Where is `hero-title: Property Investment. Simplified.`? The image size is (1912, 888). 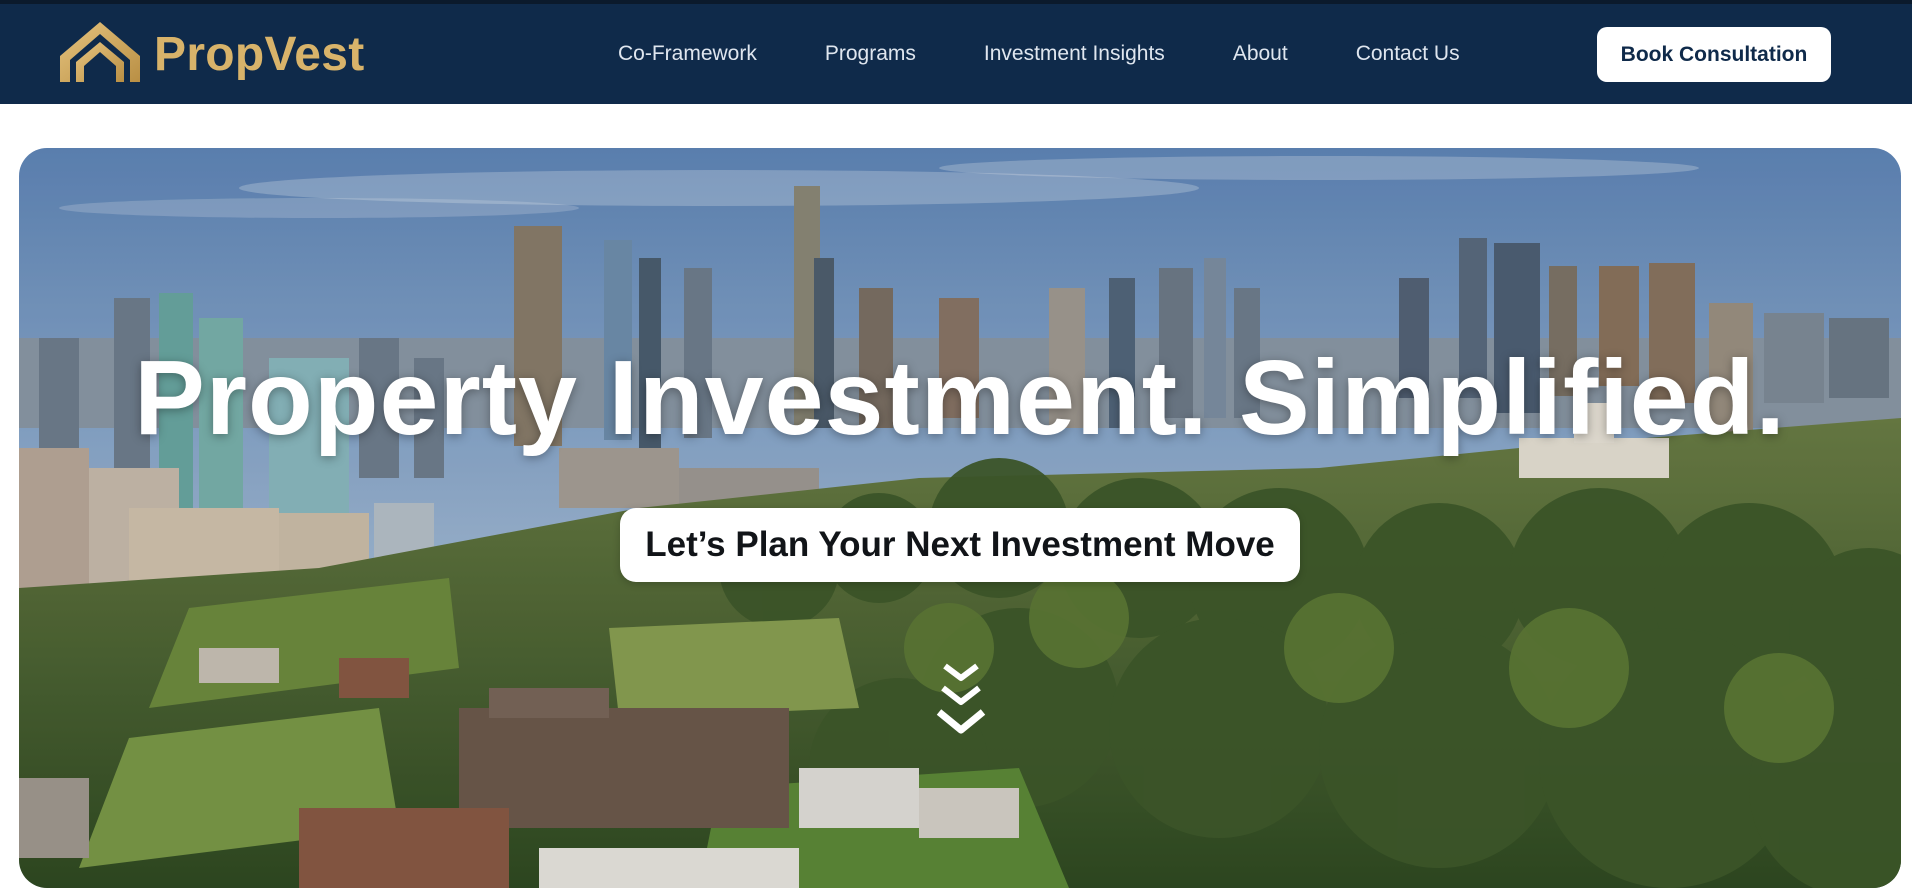
hero-title: Property Investment. Simplified. is located at coordinates (960, 398).